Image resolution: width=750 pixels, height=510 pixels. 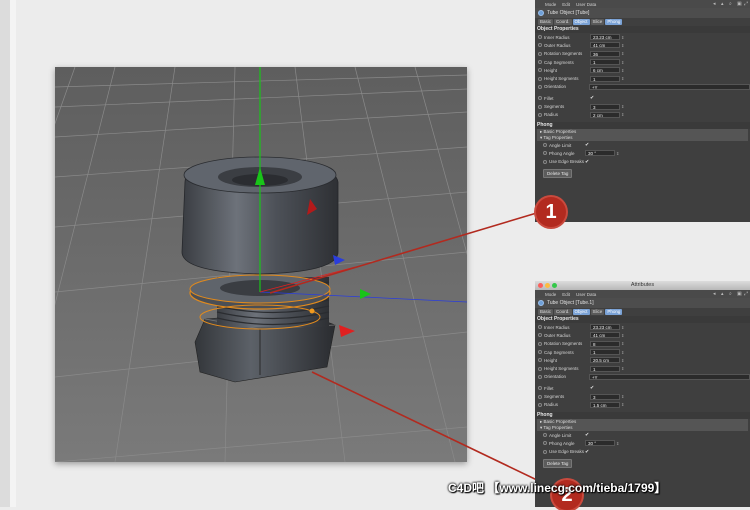 I want to click on attributes-window-titlebar: Attributes, so click(x=642, y=285).